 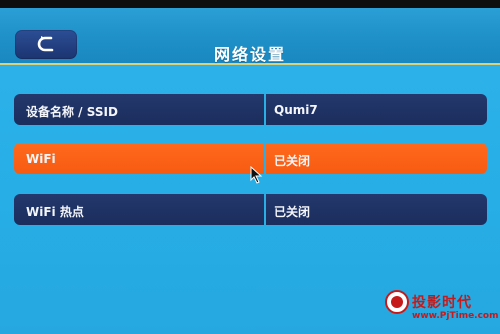 I want to click on watermark: 投影时代 www.PjTime.com, so click(x=441, y=309).